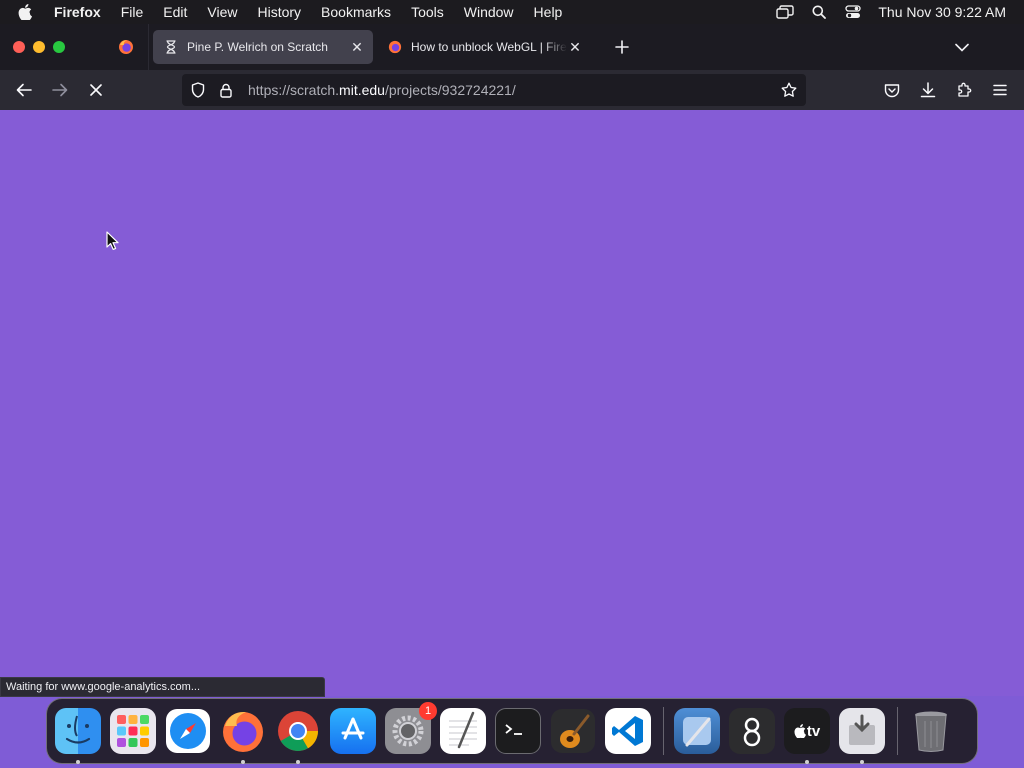 Image resolution: width=1024 pixels, height=768 pixels. I want to click on back-button, so click(24, 90).